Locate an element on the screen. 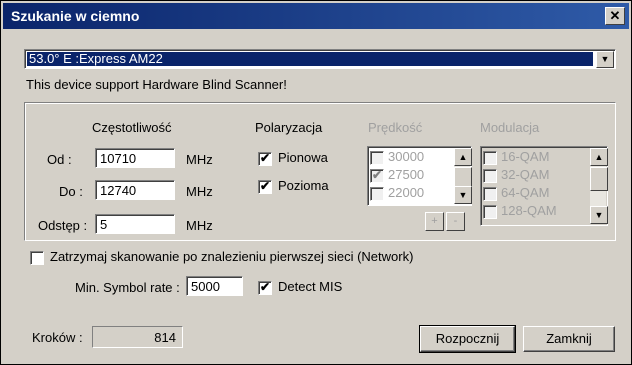  from-label: Od : is located at coordinates (59, 159).